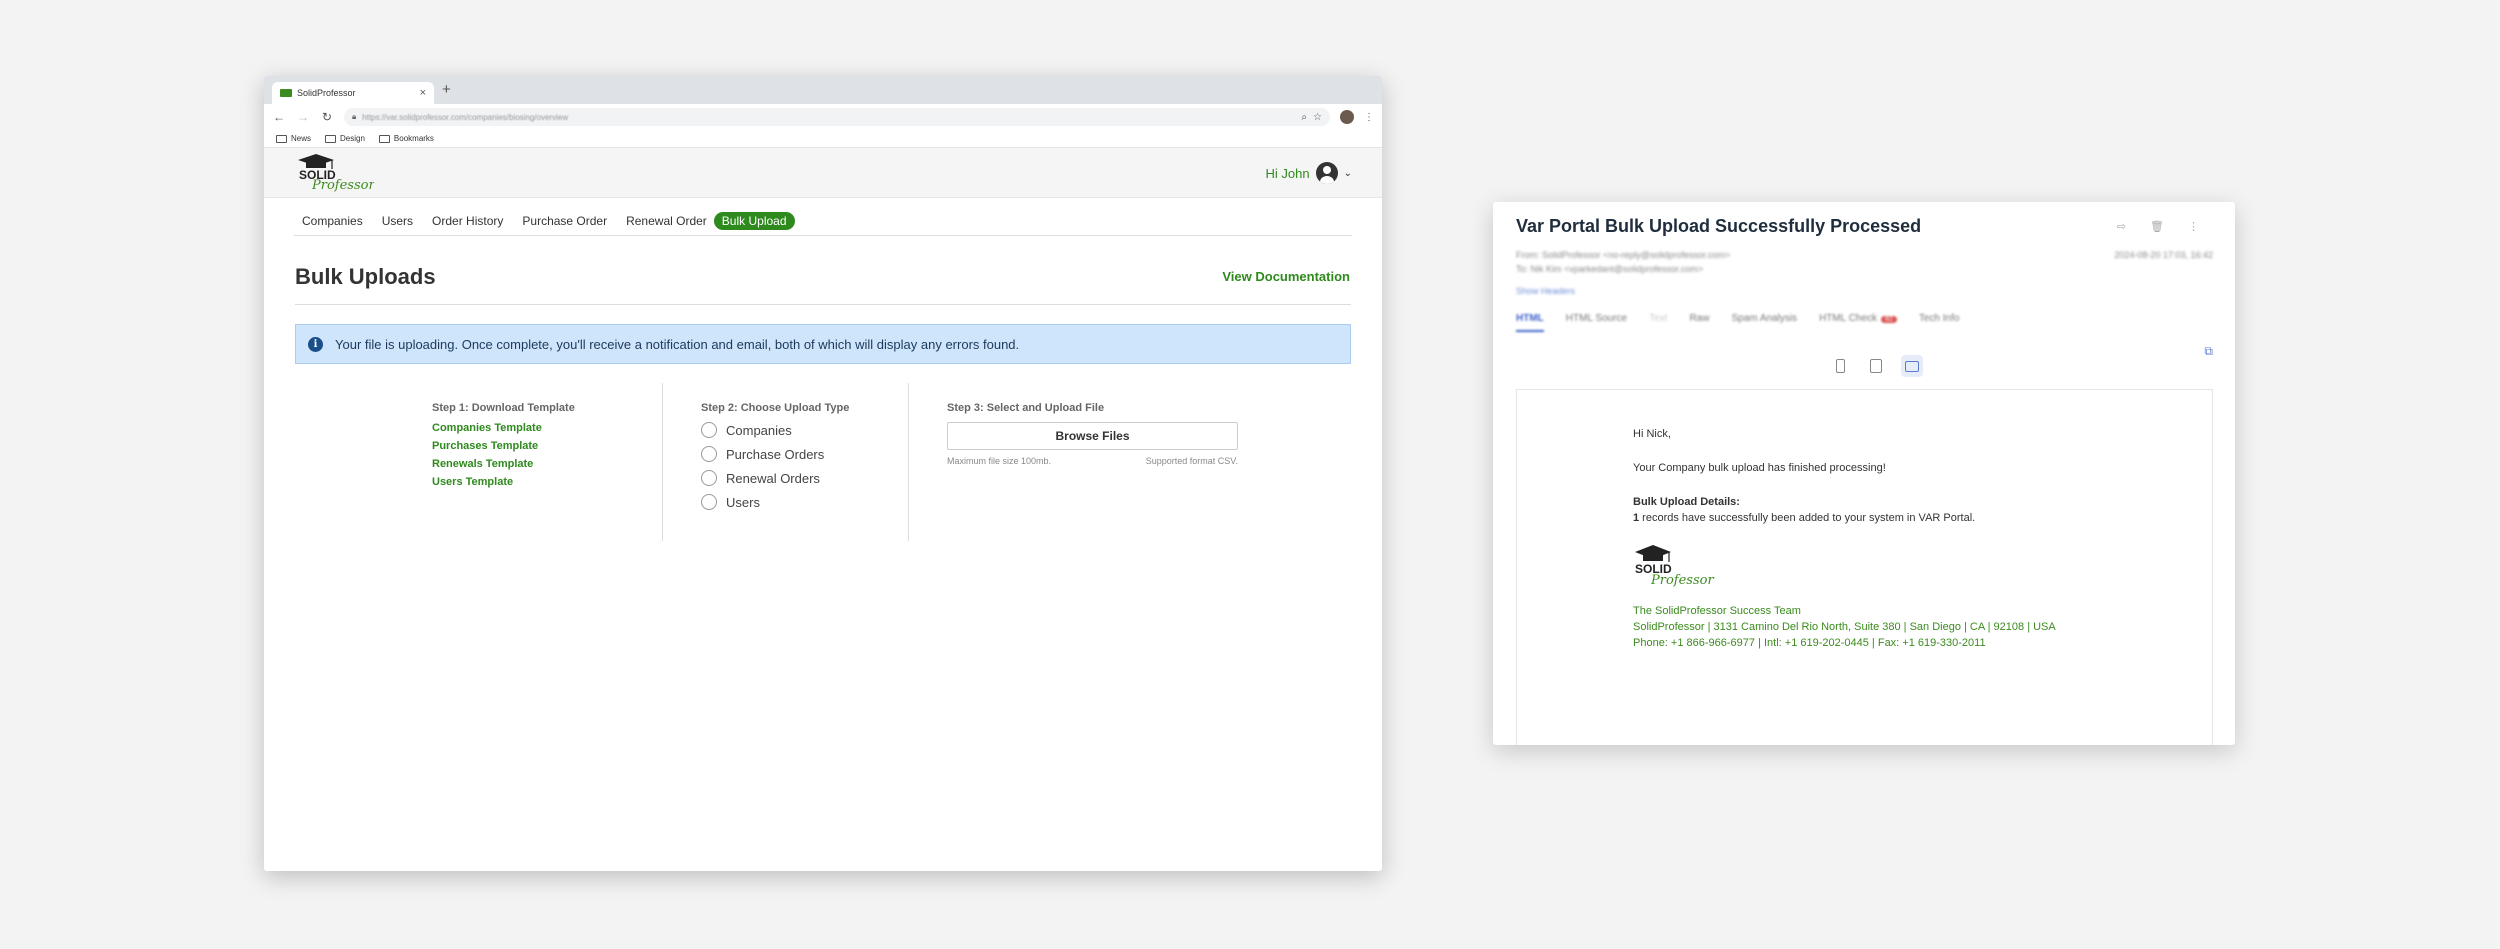  What do you see at coordinates (1889, 319) in the screenshot?
I see `html-check-badge: 82` at bounding box center [1889, 319].